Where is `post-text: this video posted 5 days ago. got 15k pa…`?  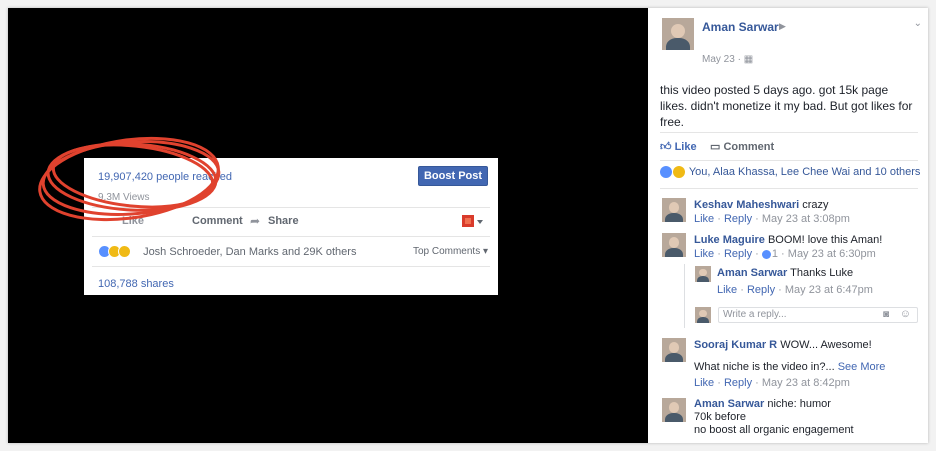
post-text: this video posted 5 days ago. got 15k pa… is located at coordinates (786, 106).